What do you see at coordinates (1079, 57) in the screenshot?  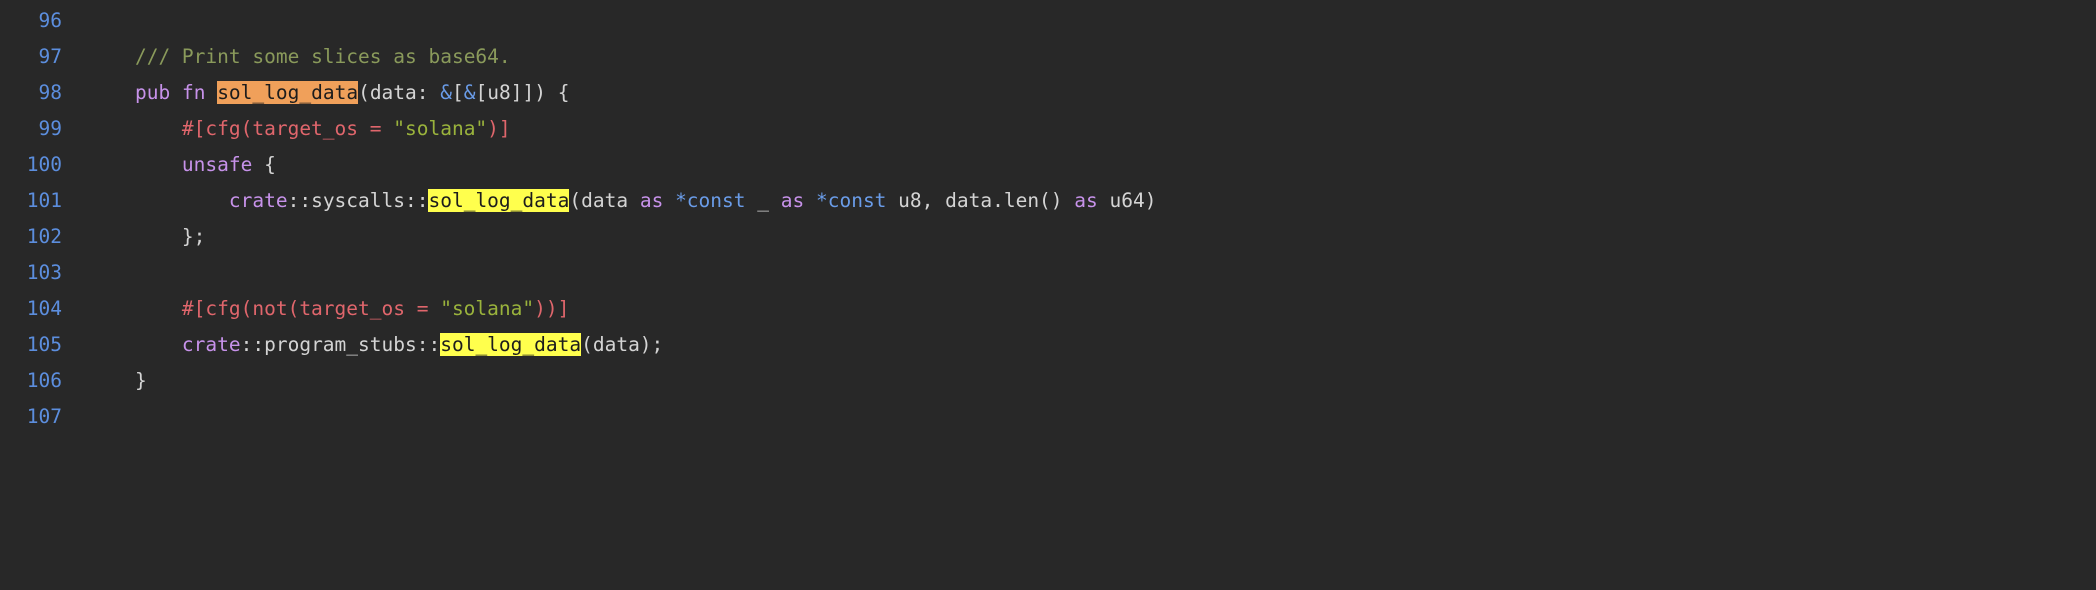 I see `code-line-content: /// Print some slices as base64.` at bounding box center [1079, 57].